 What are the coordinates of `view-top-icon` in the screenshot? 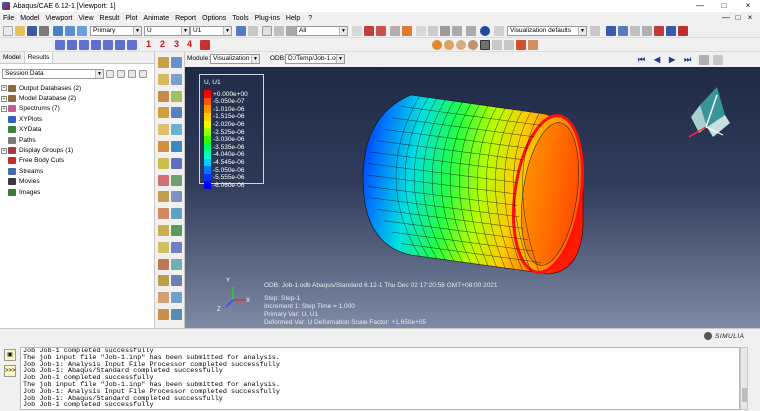 It's located at (84, 45).